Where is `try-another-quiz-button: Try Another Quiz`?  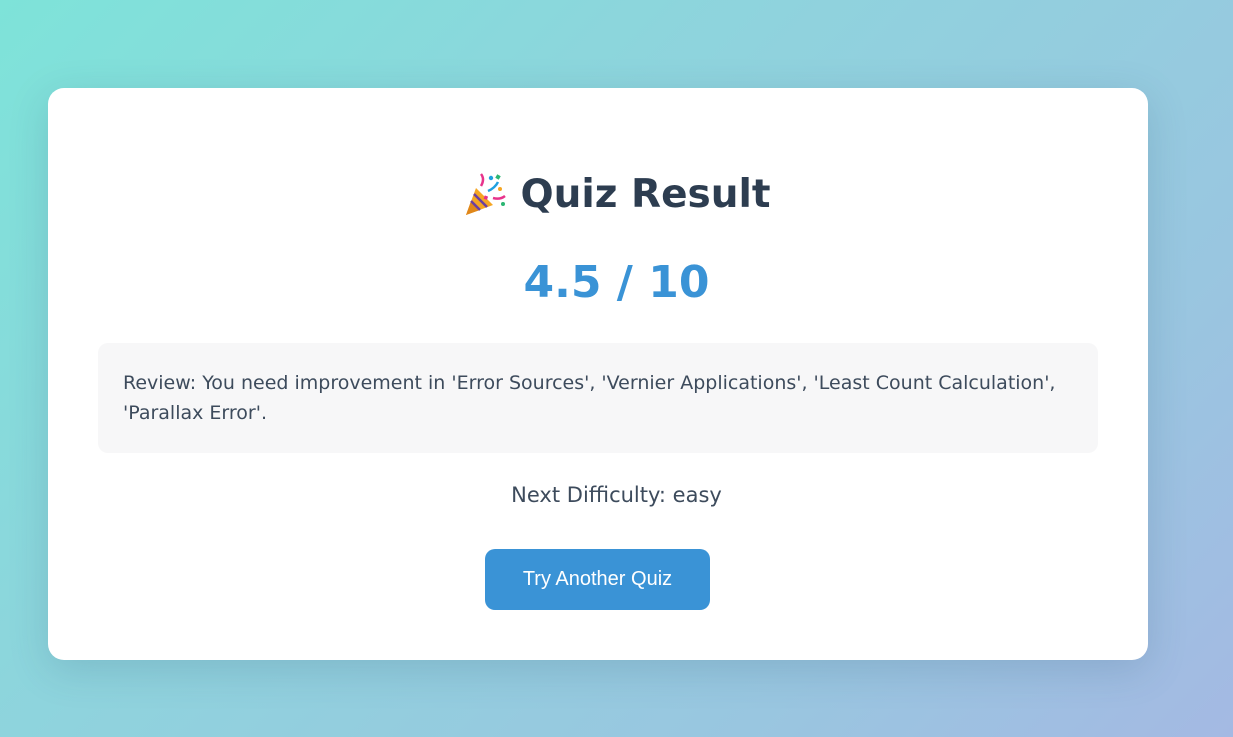 try-another-quiz-button: Try Another Quiz is located at coordinates (597, 579).